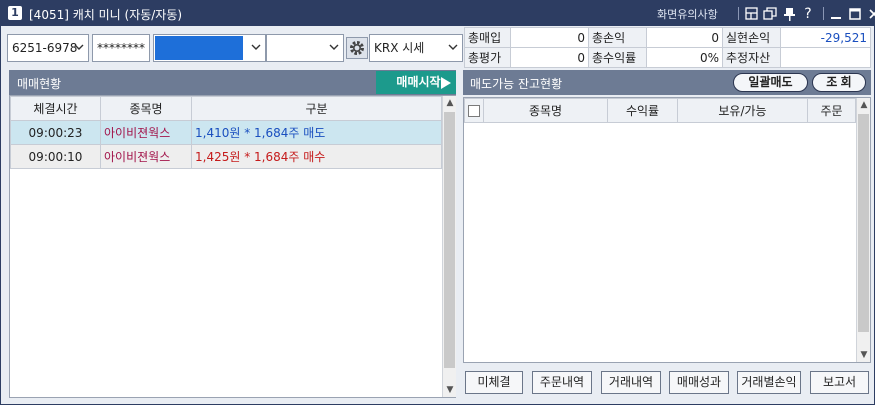 This screenshot has width=875, height=405. What do you see at coordinates (487, 37) in the screenshot?
I see `summary-label: 총매입` at bounding box center [487, 37].